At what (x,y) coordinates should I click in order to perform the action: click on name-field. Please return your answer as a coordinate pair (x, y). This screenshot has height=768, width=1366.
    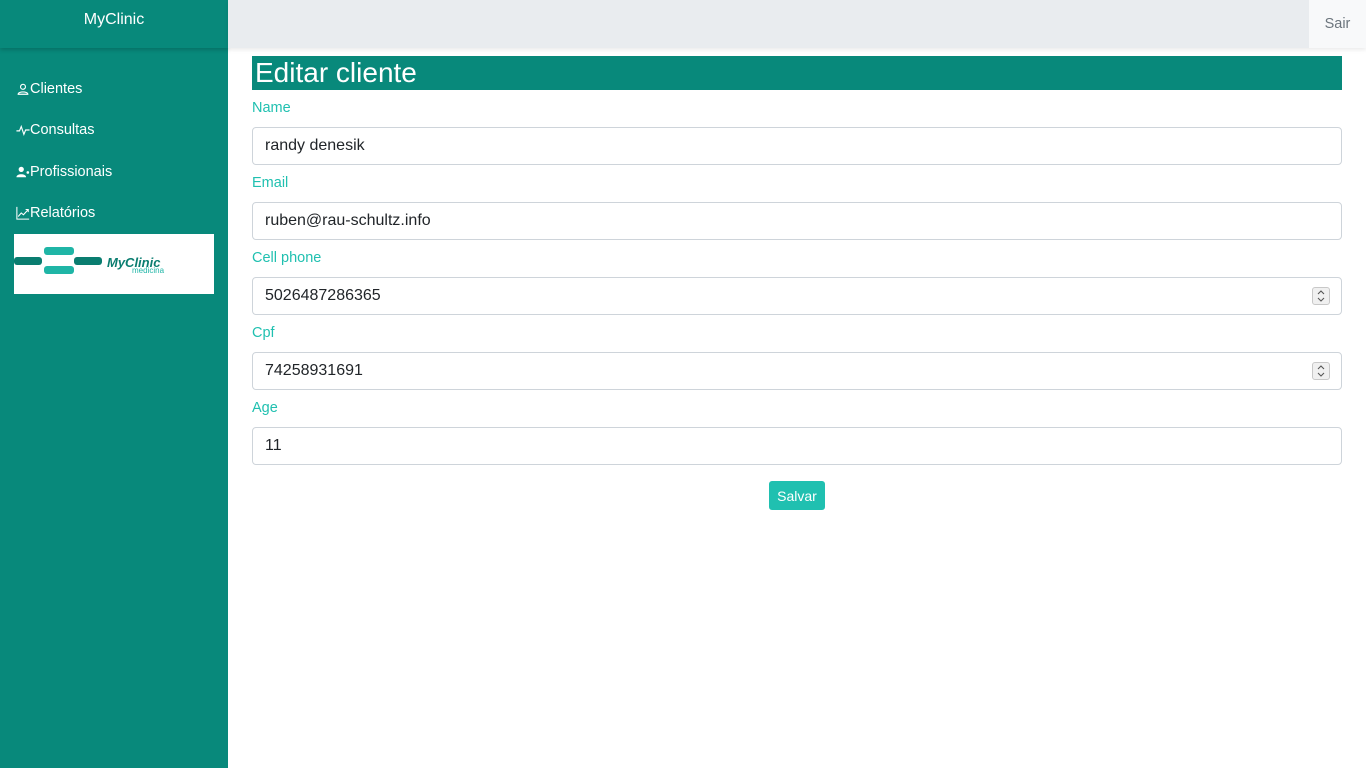
    Looking at the image, I should click on (797, 146).